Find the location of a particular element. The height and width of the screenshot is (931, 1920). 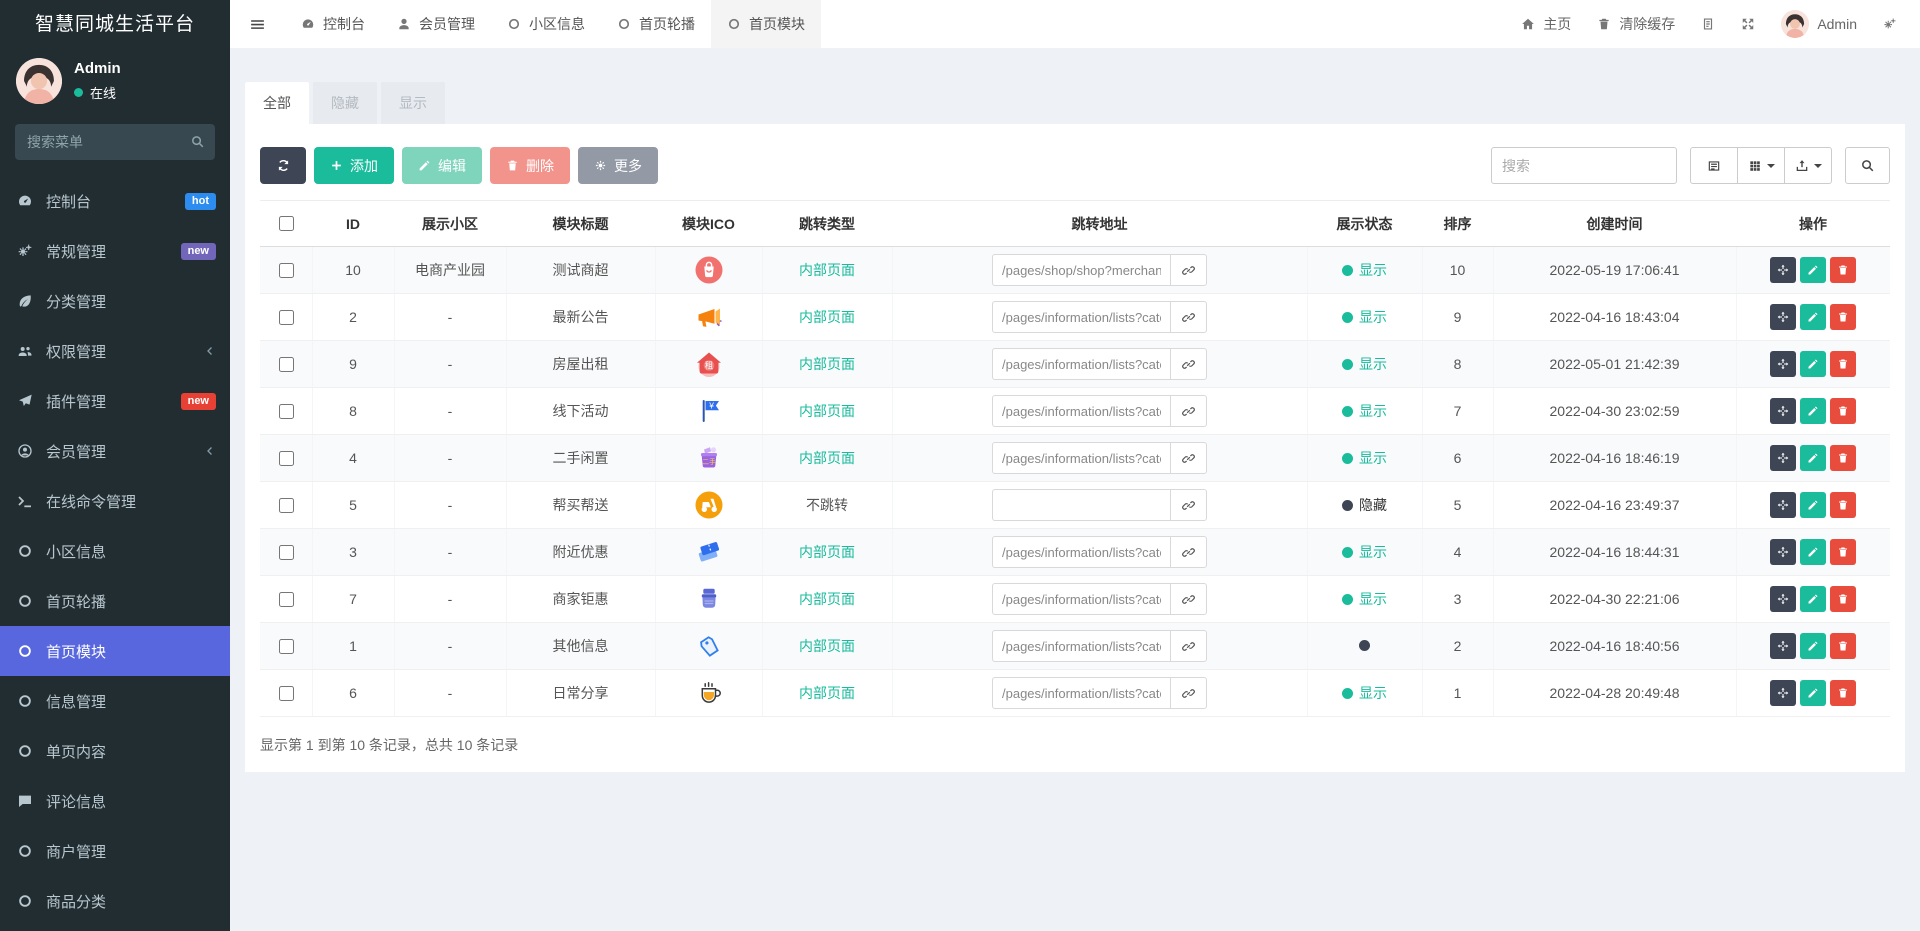

nav-tab-home-carousel: 首页轮播 is located at coordinates (656, 24).